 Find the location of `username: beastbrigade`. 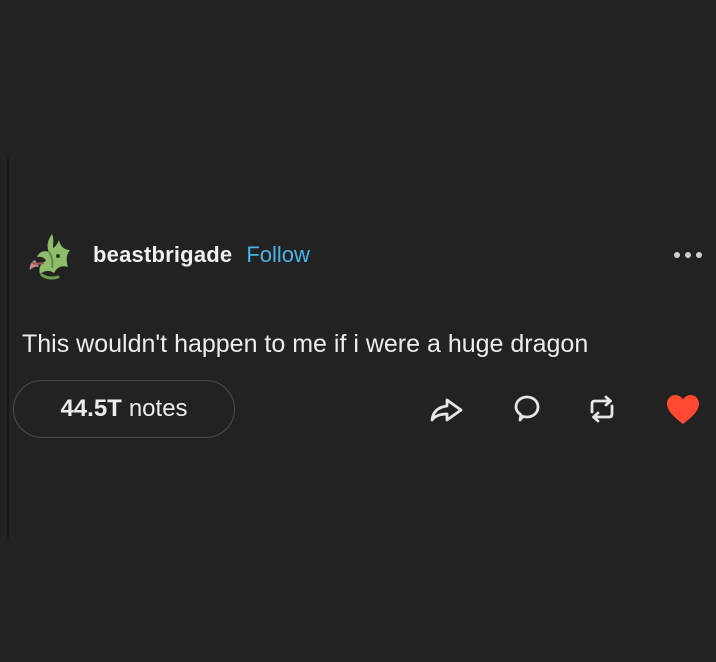

username: beastbrigade is located at coordinates (162, 255).